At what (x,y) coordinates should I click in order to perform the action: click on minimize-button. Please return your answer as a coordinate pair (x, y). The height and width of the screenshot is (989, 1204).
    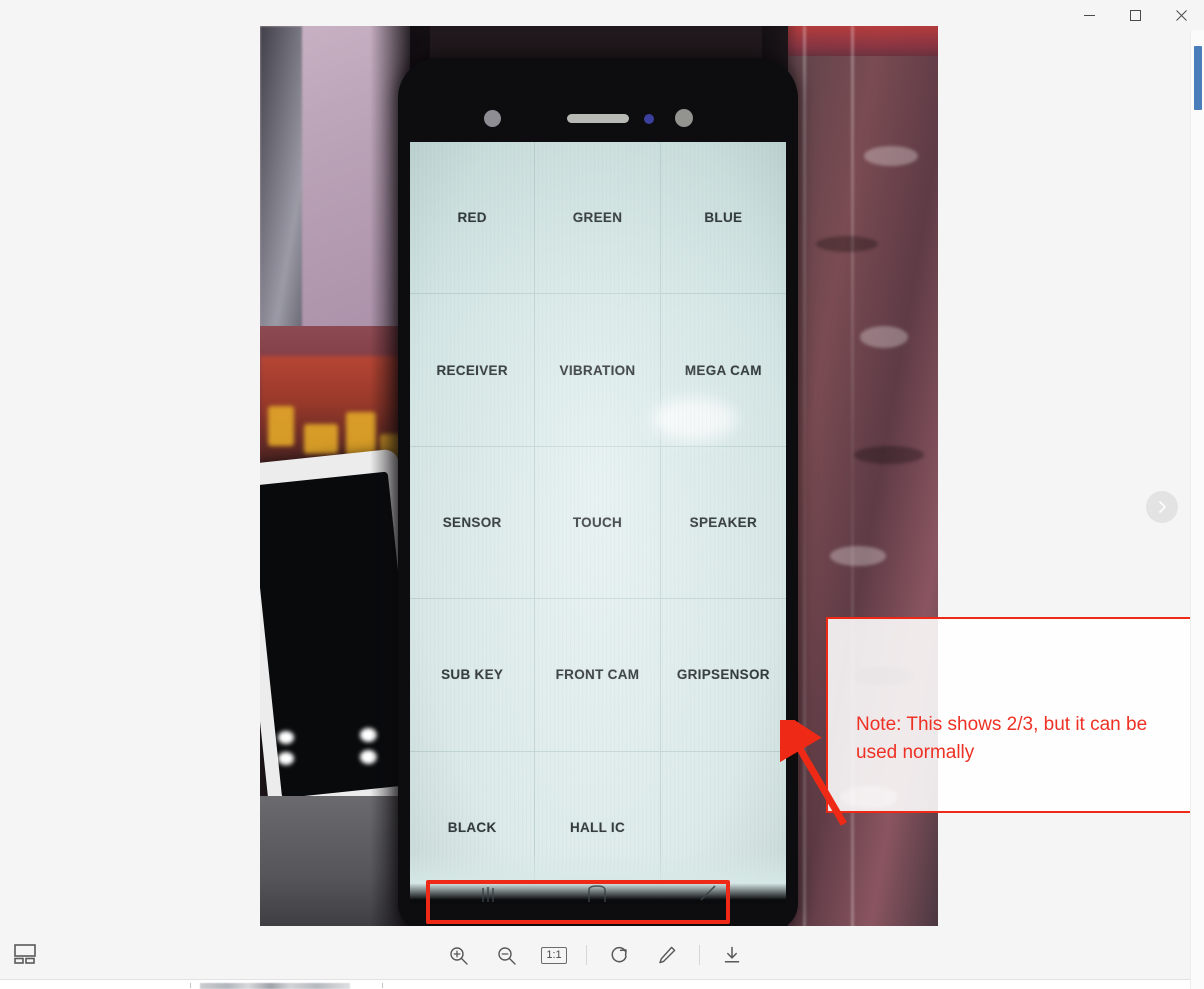
    Looking at the image, I should click on (1089, 15).